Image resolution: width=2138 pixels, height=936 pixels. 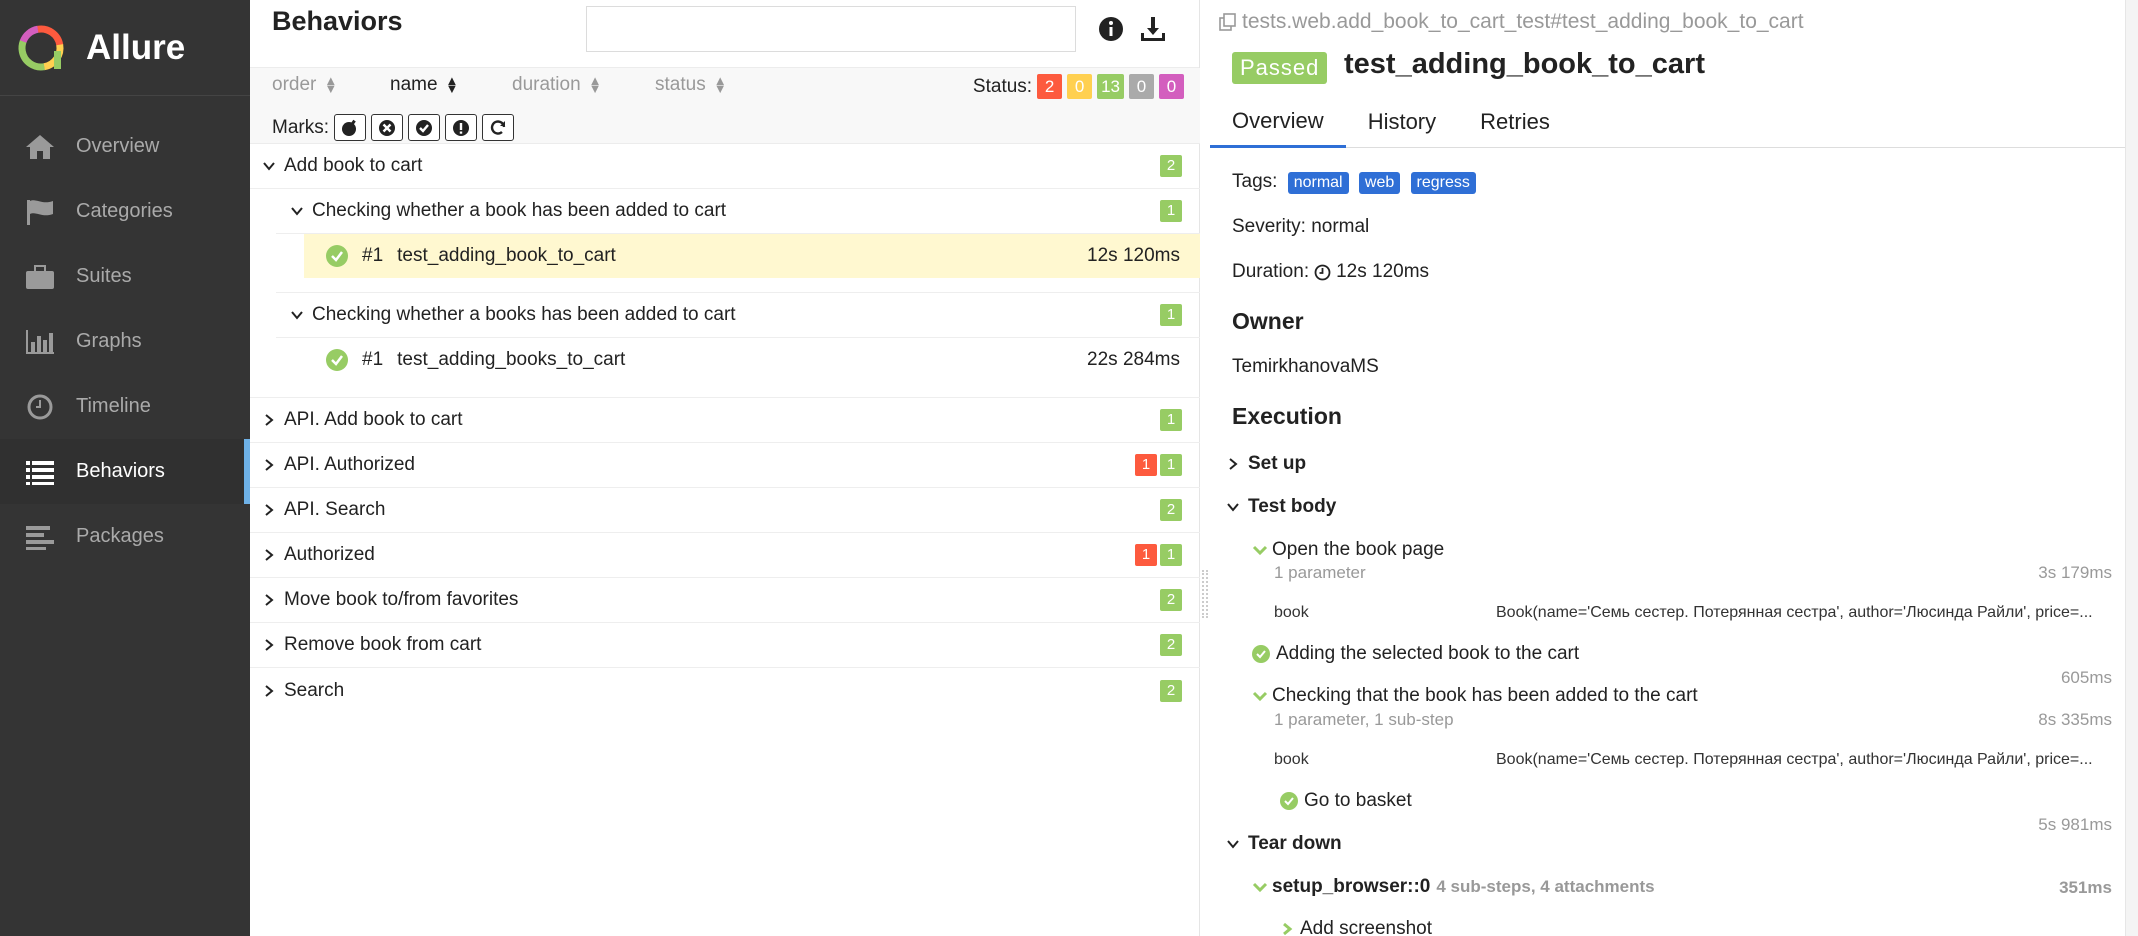 I want to click on sidebar-item-label: Behaviors, so click(x=120, y=471).